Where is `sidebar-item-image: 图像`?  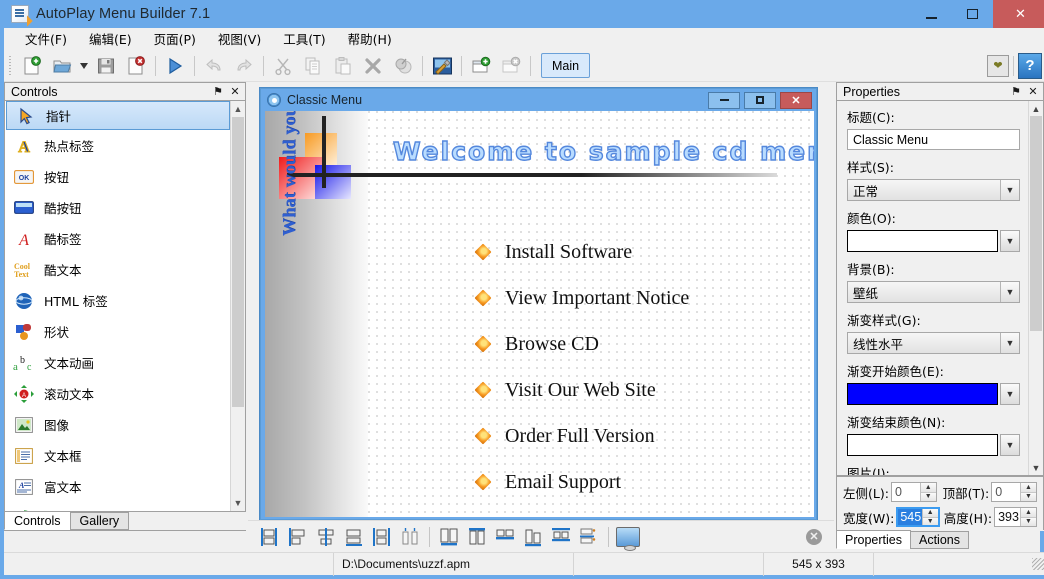 sidebar-item-image: 图像 is located at coordinates (118, 424).